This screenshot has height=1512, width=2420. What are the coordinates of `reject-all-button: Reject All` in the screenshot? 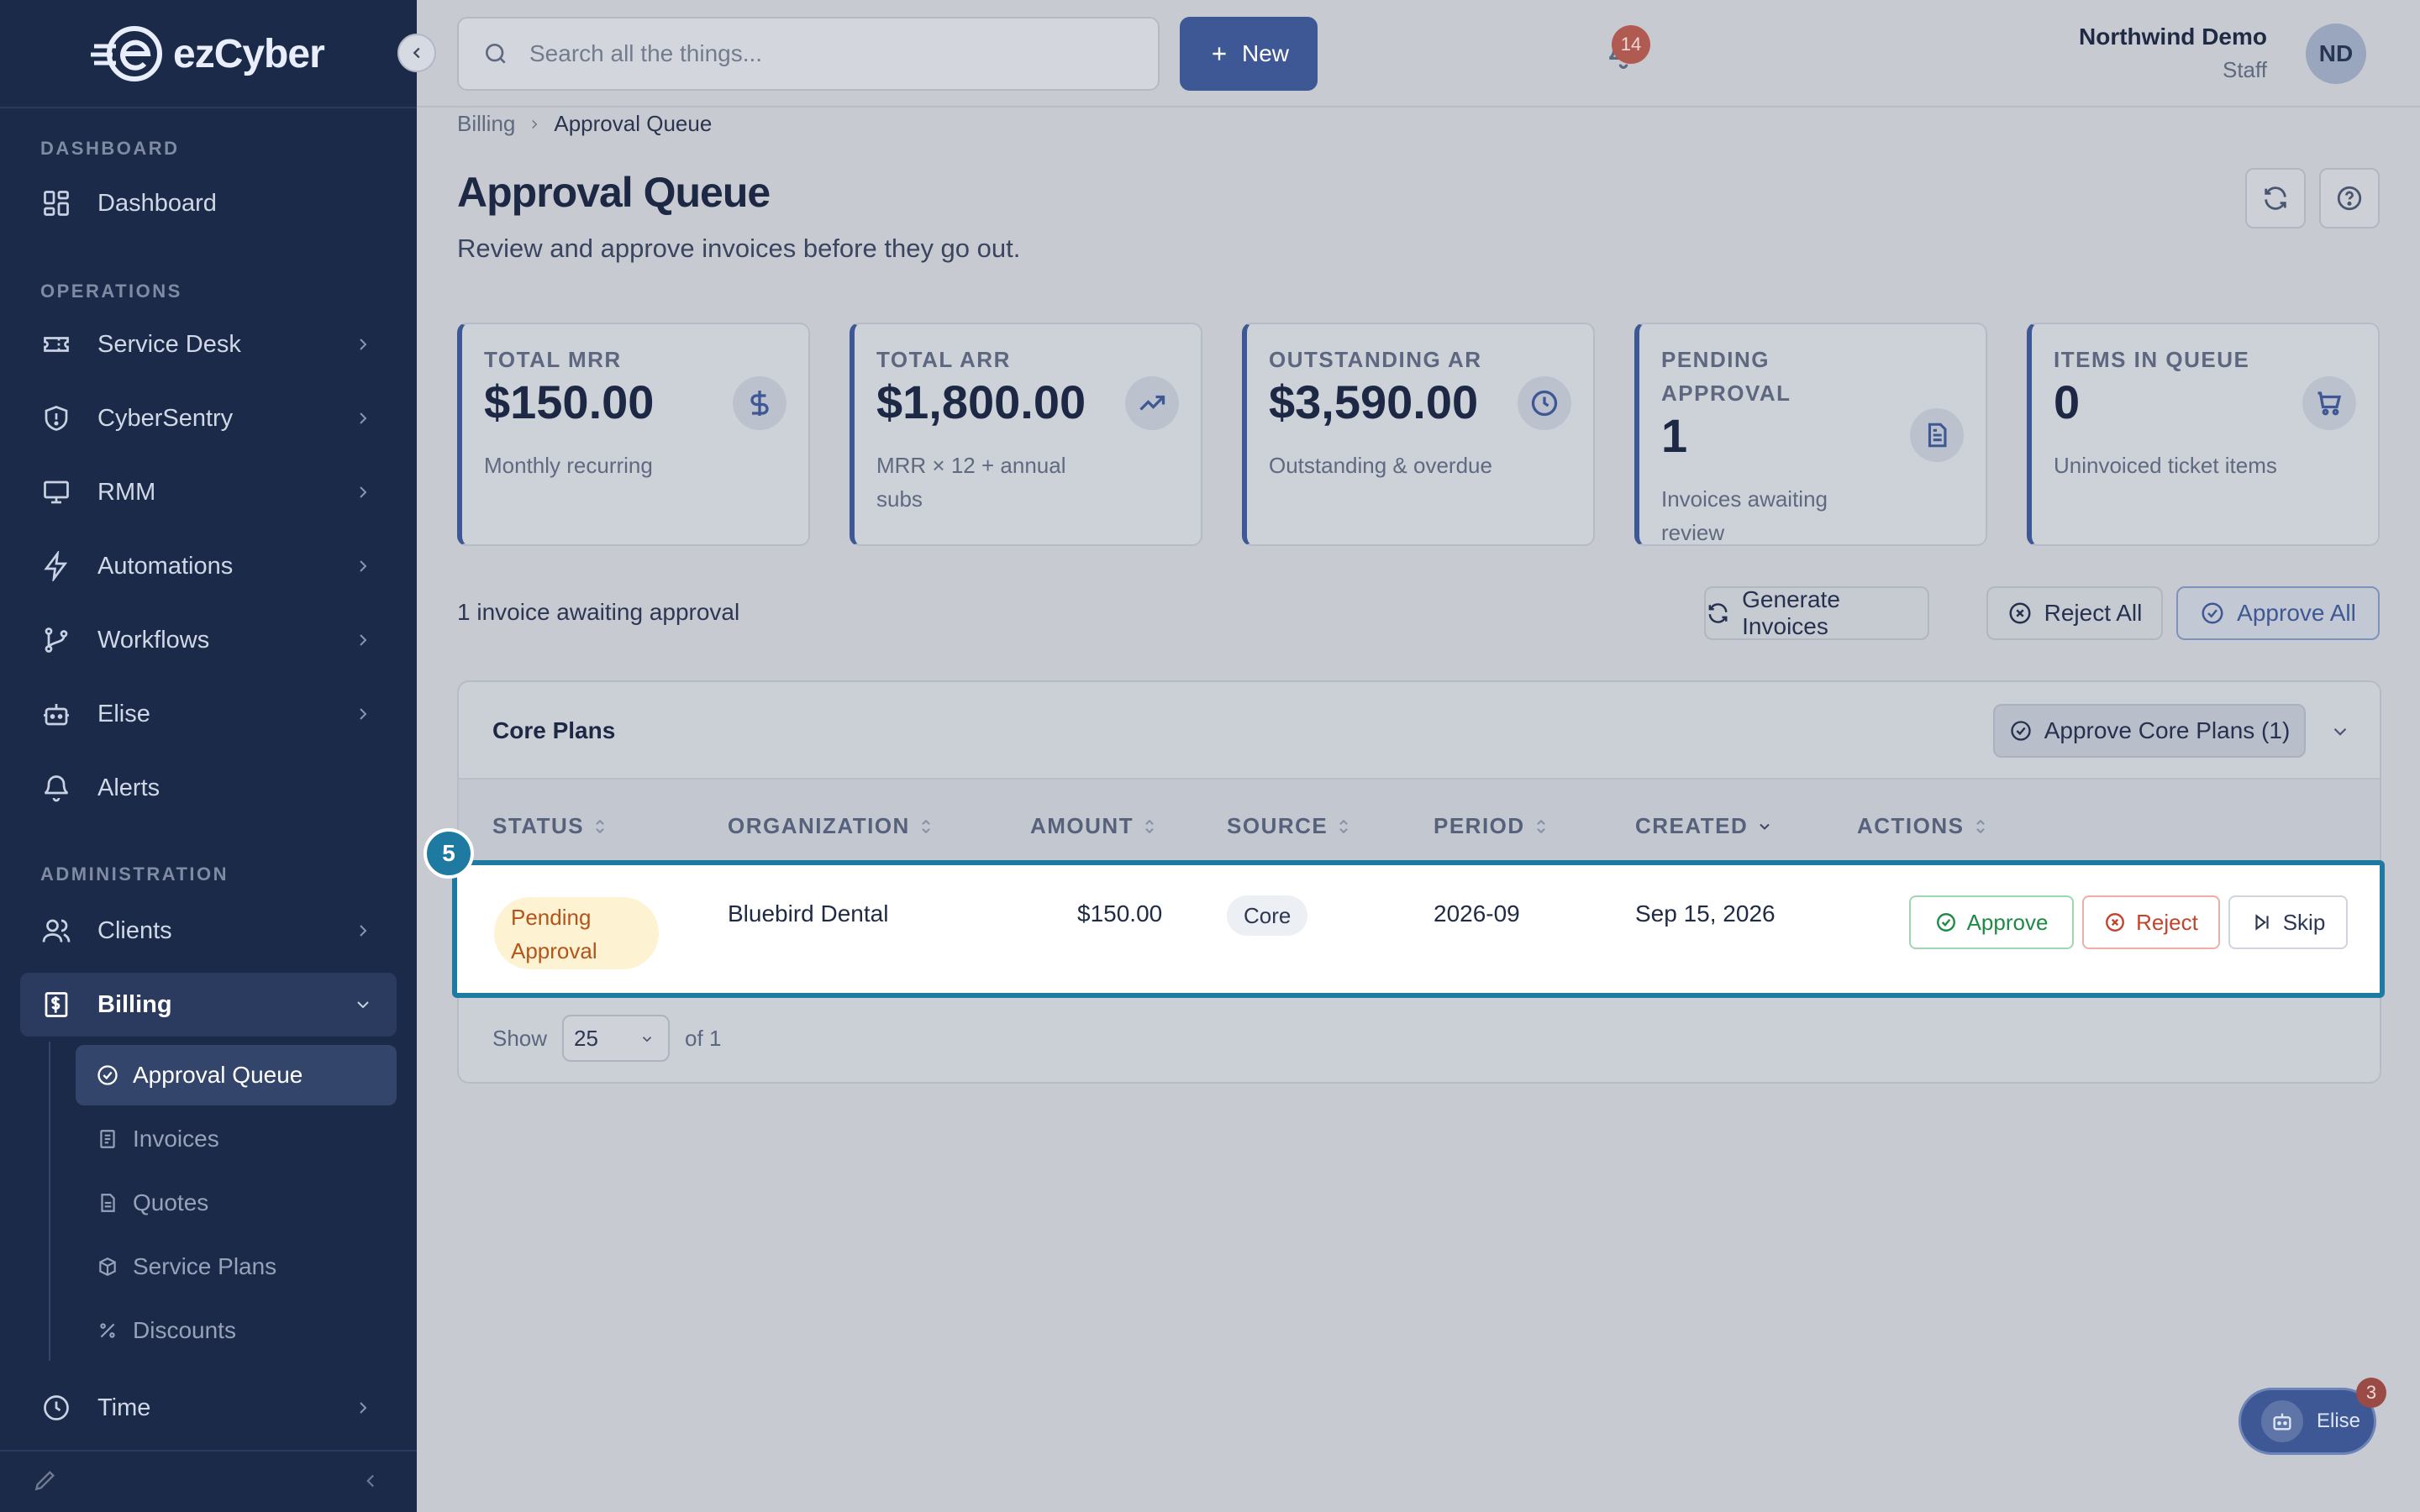 It's located at (2074, 613).